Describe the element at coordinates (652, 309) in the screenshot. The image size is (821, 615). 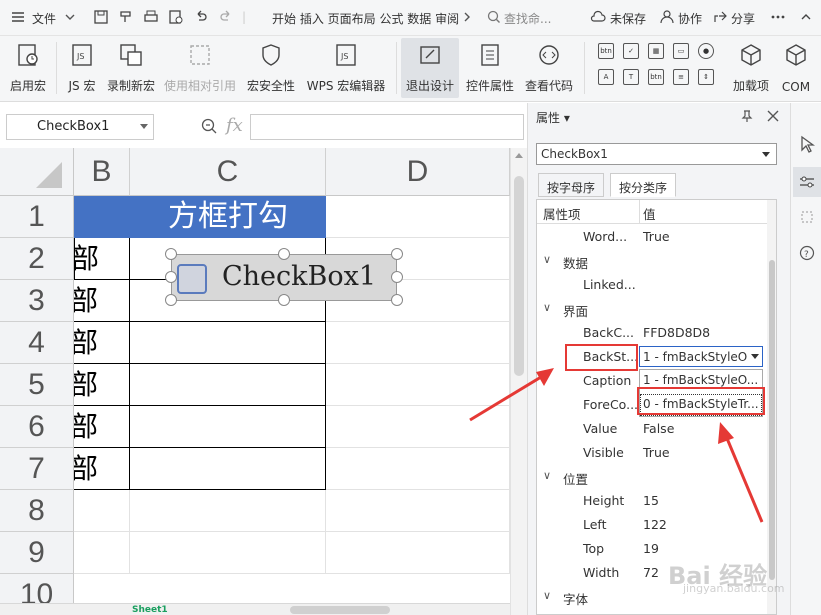
I see `category-row: ∨ 界面` at that location.